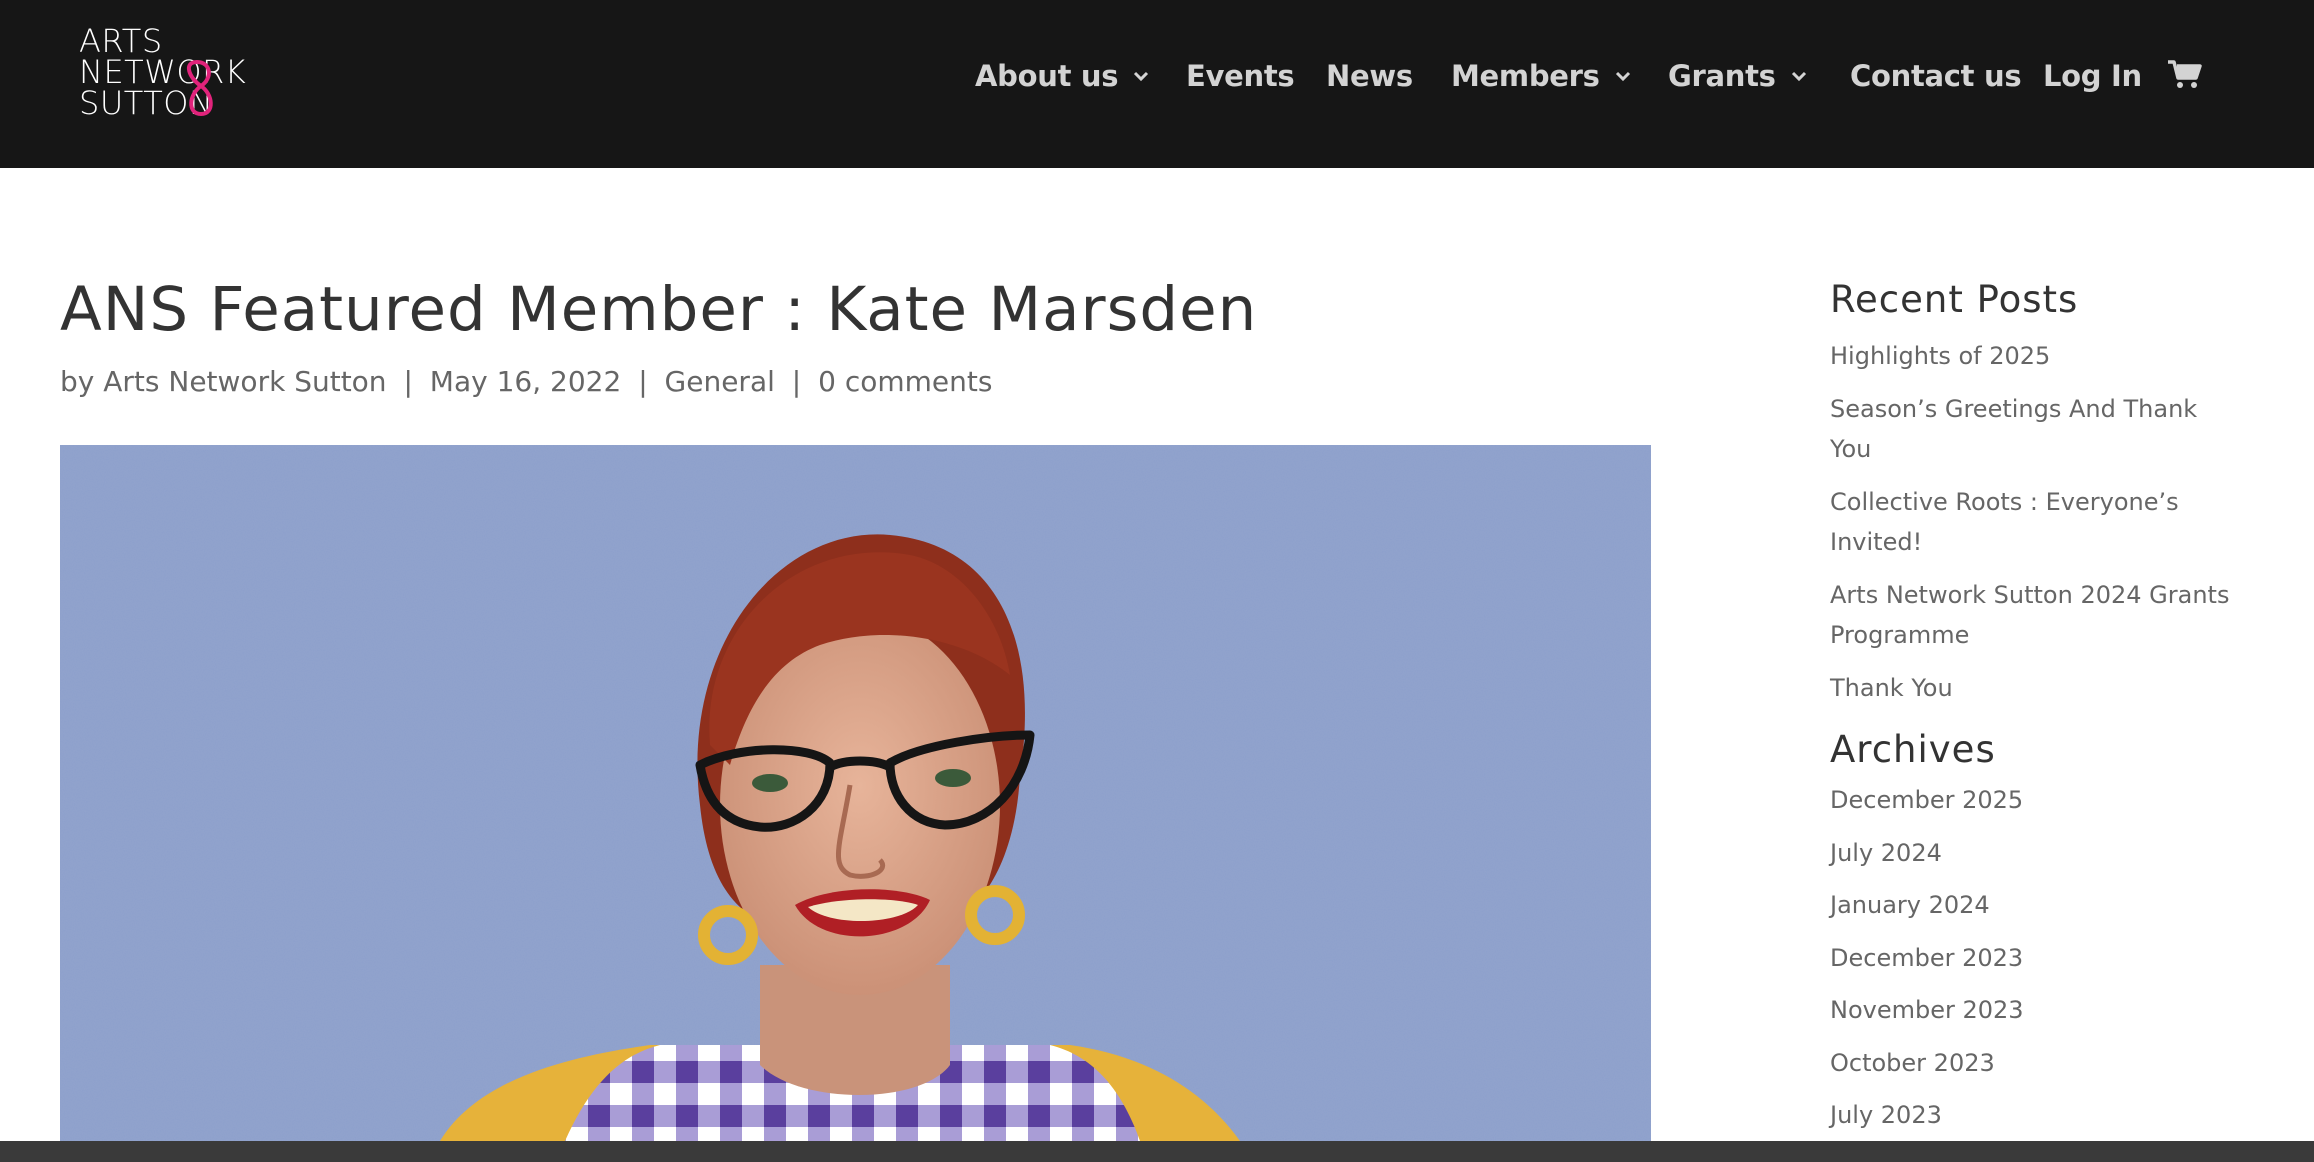 This screenshot has width=2314, height=1162. Describe the element at coordinates (2030, 800) in the screenshot. I see `list-item: December 2025` at that location.